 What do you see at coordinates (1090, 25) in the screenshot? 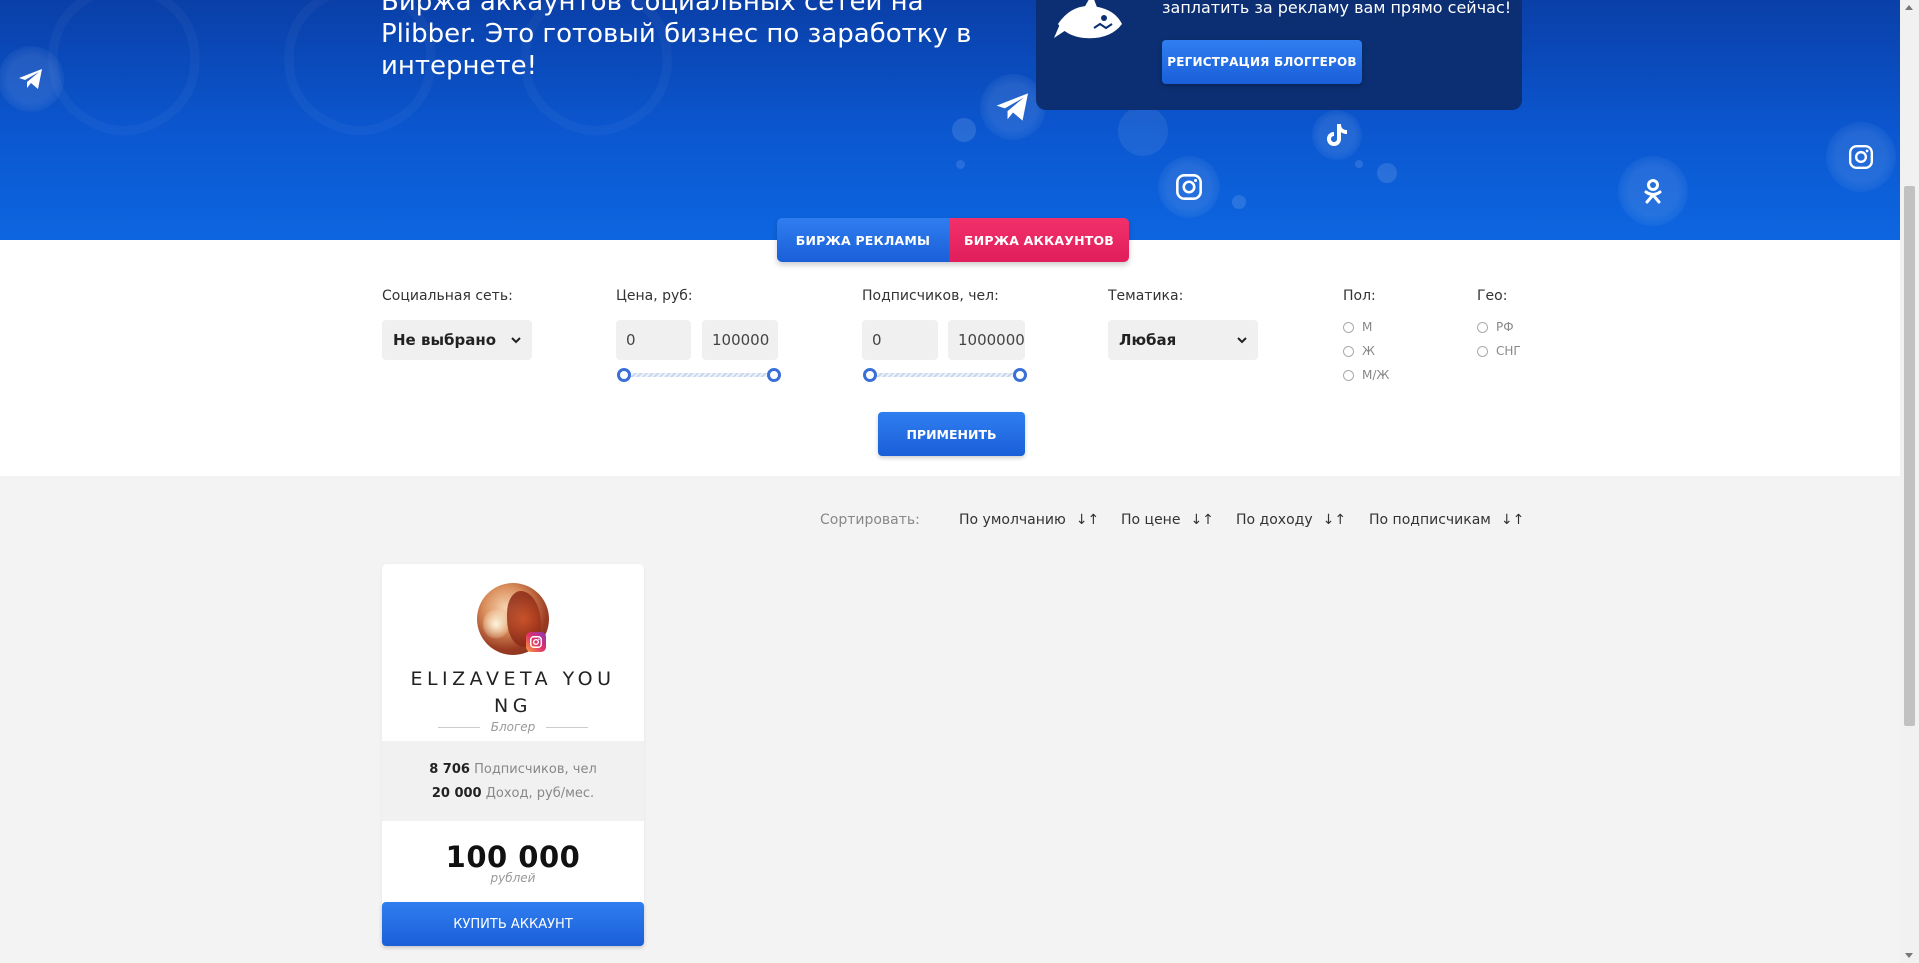
I see `shark-mascot-icon` at bounding box center [1090, 25].